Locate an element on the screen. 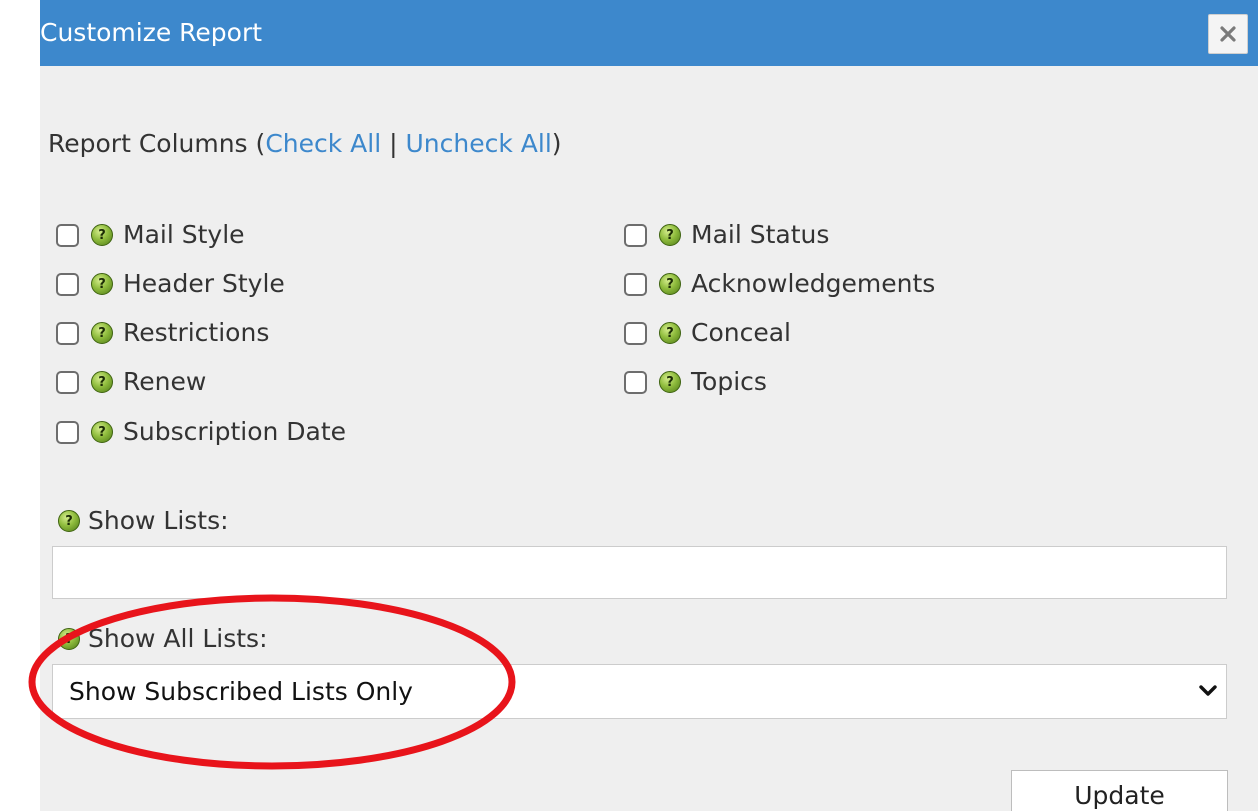 The height and width of the screenshot is (811, 1258). restrictions-checkbox is located at coordinates (67, 333).